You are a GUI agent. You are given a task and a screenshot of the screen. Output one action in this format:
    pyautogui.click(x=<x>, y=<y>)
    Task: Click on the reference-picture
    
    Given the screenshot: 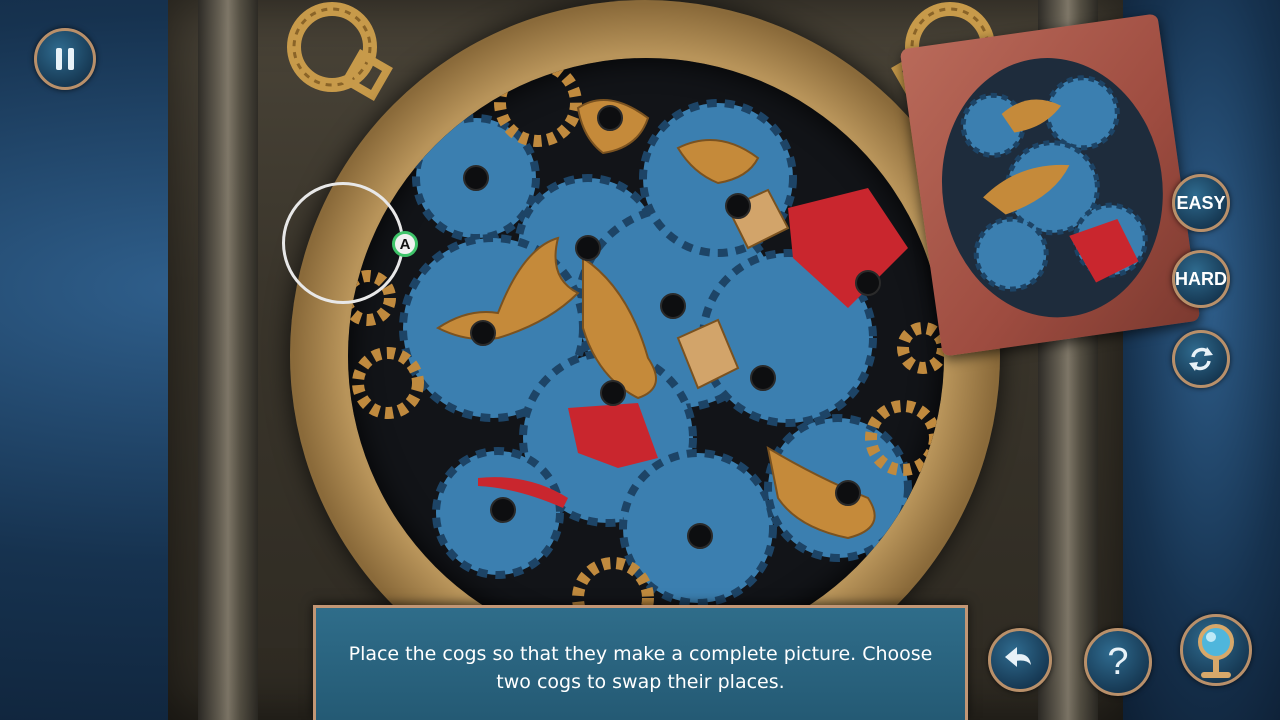 What is the action you would take?
    pyautogui.click(x=1052, y=187)
    